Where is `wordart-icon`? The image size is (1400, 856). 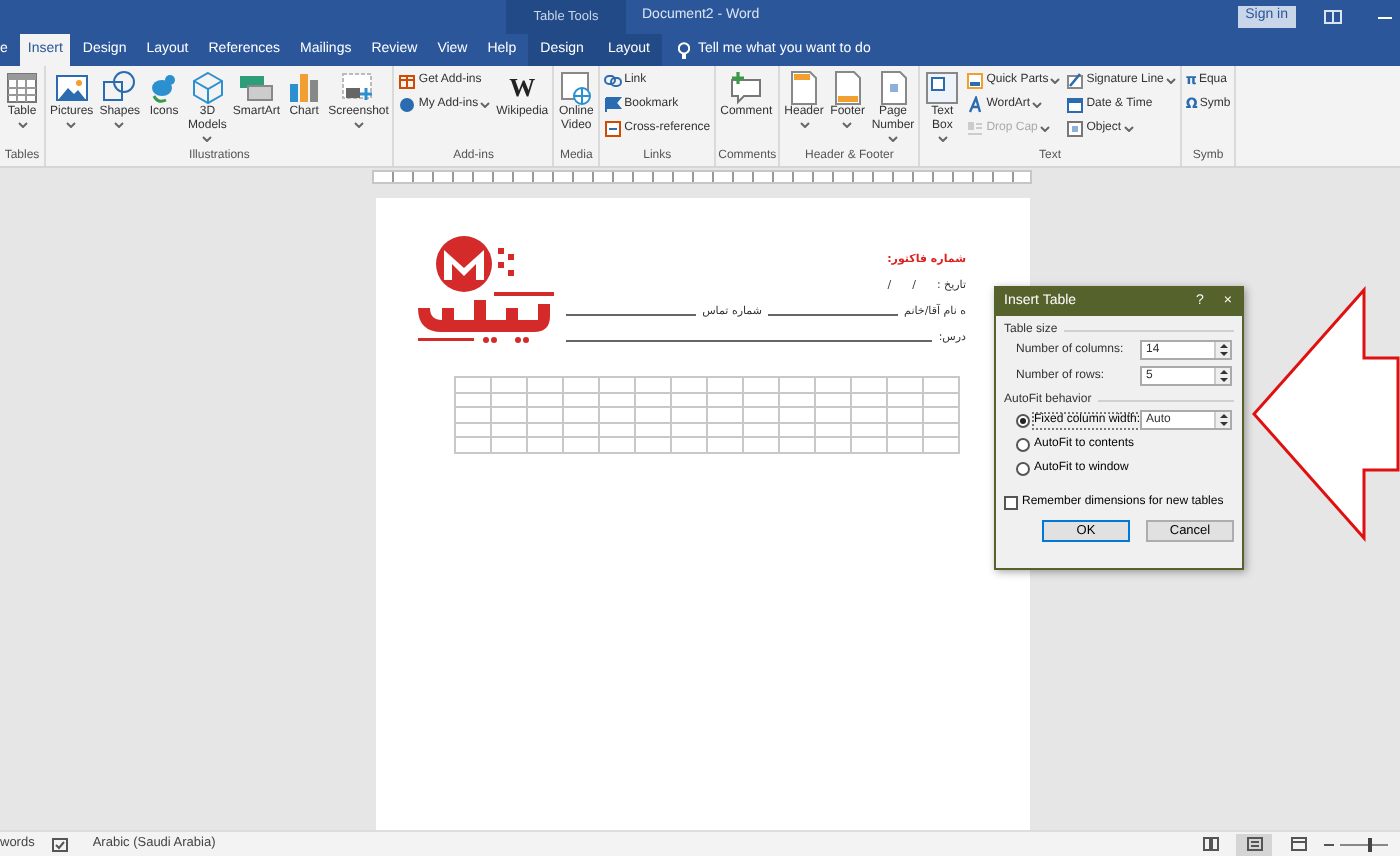 wordart-icon is located at coordinates (975, 105).